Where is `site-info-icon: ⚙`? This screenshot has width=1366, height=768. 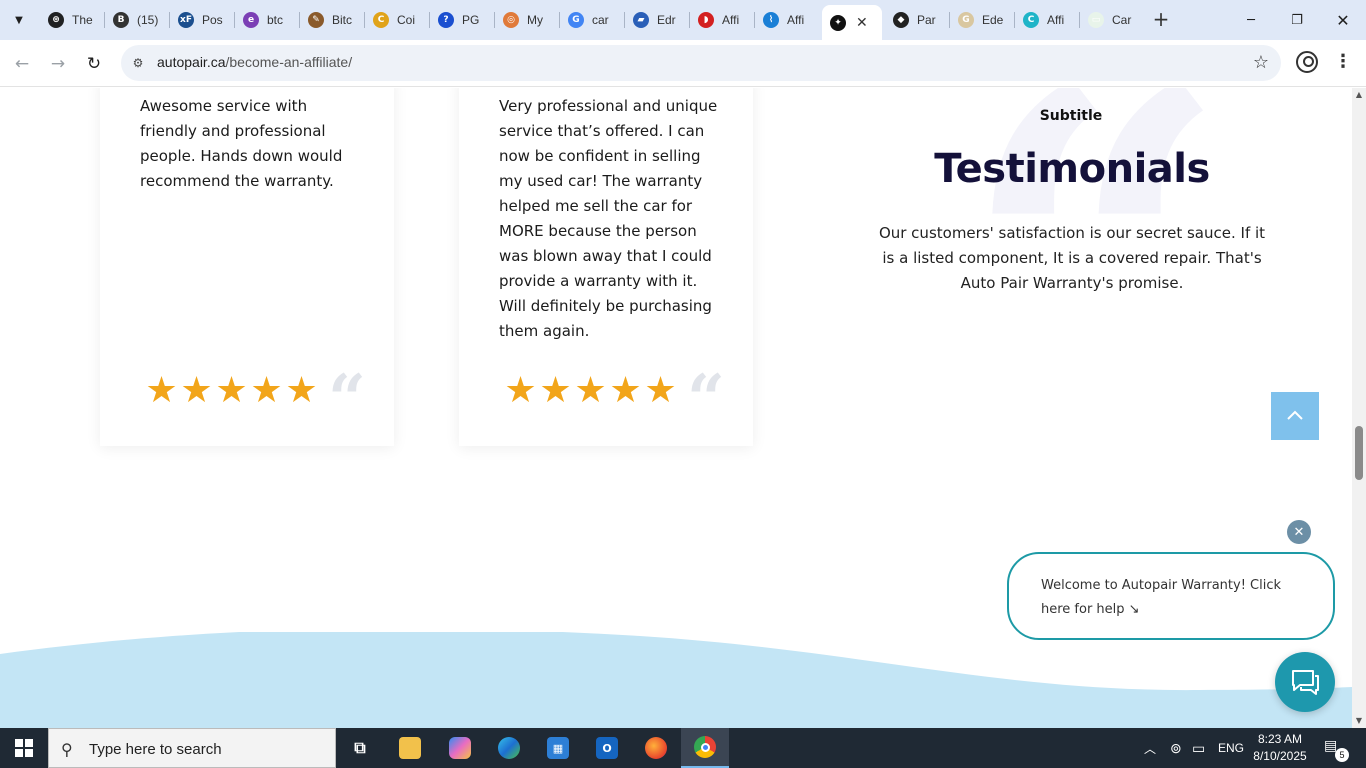 site-info-icon: ⚙ is located at coordinates (138, 63).